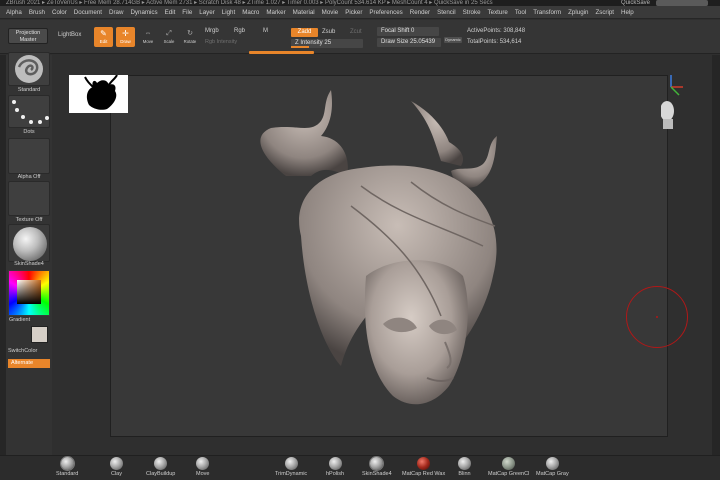  I want to click on rgb-intensity-slider: Rgb Intensity, so click(221, 42).